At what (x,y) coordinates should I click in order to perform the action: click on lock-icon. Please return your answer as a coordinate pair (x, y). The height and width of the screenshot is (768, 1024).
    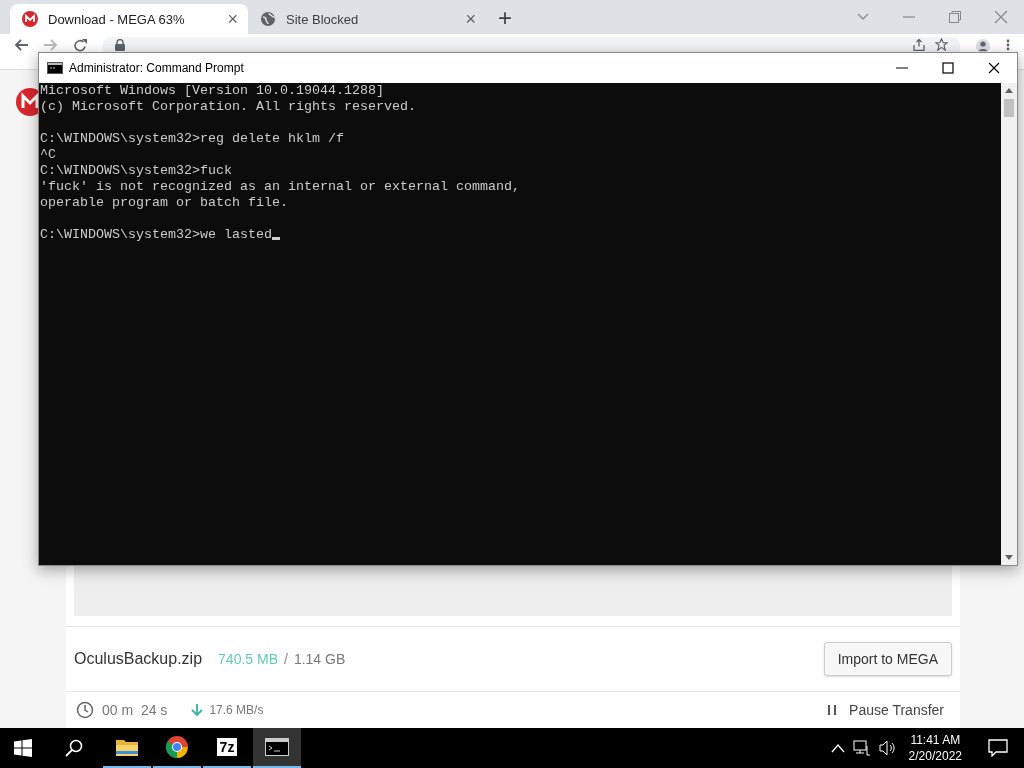
    Looking at the image, I should click on (120, 44).